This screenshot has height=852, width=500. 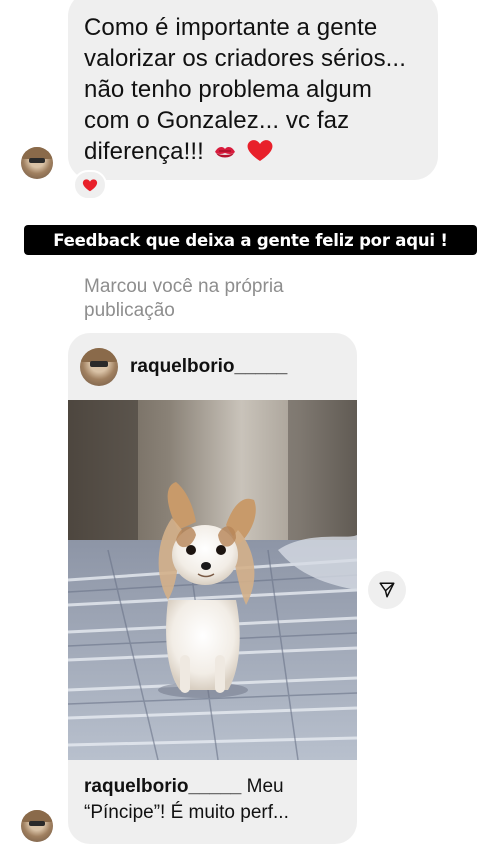 I want to click on send-icon, so click(x=387, y=590).